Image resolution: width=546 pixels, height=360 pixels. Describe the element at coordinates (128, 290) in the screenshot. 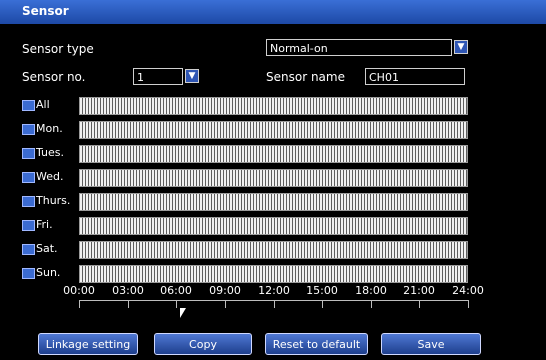

I see `time-tick-label: 03:00` at that location.